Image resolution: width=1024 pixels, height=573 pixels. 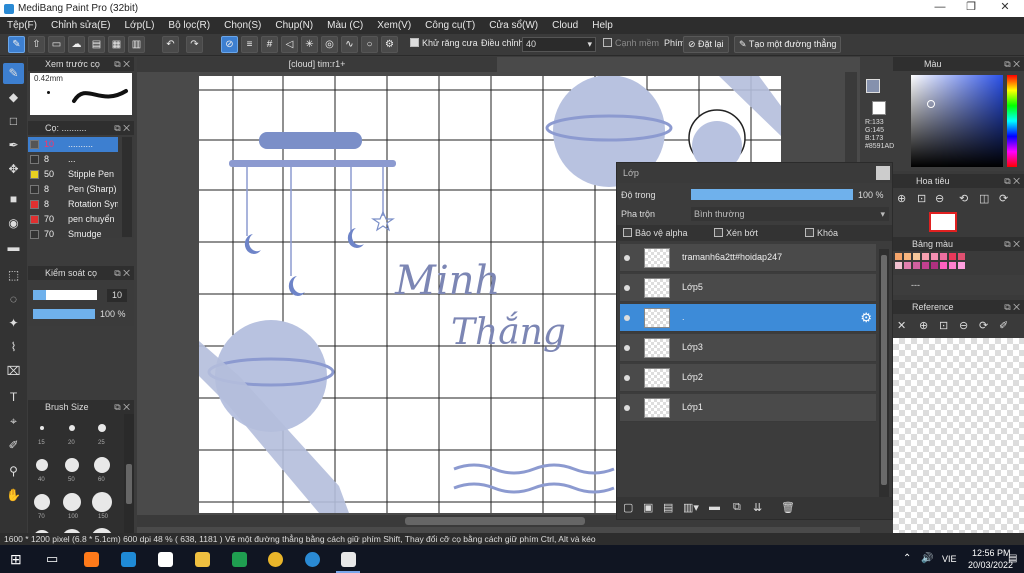 I want to click on lock-checkbox: Khóa, so click(x=821, y=233).